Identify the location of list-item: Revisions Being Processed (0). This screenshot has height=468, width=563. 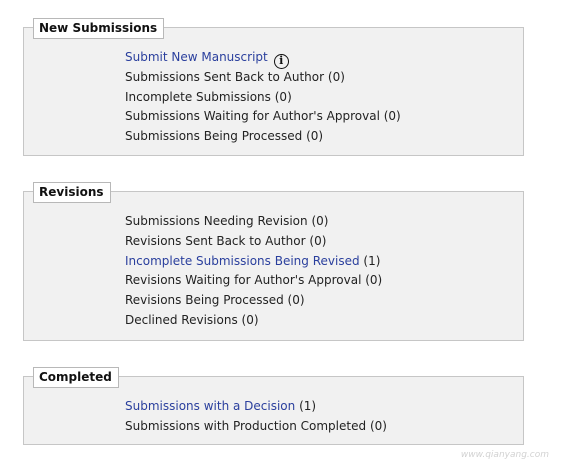
(253, 301).